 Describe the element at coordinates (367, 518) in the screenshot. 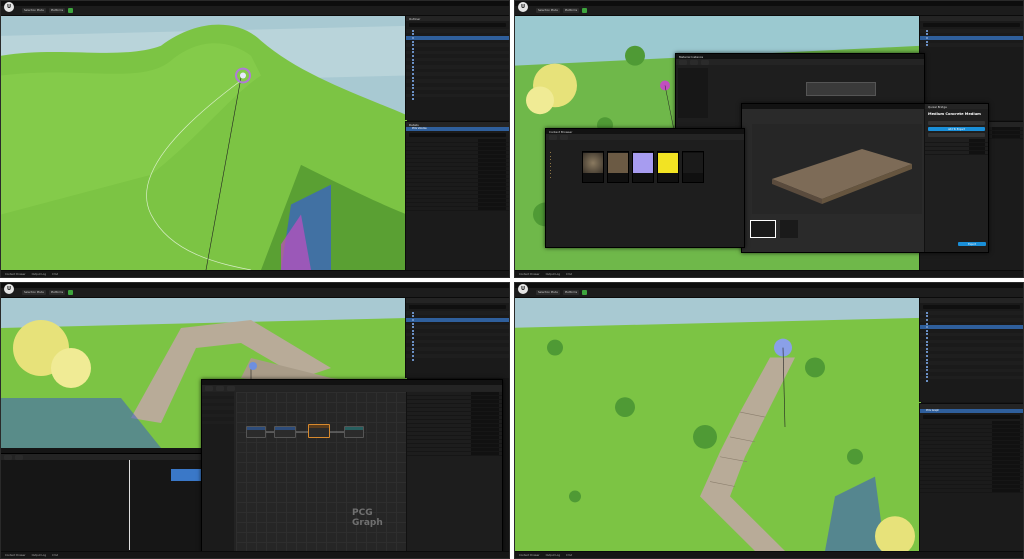

I see `graph-watermark: PCG Graph` at that location.